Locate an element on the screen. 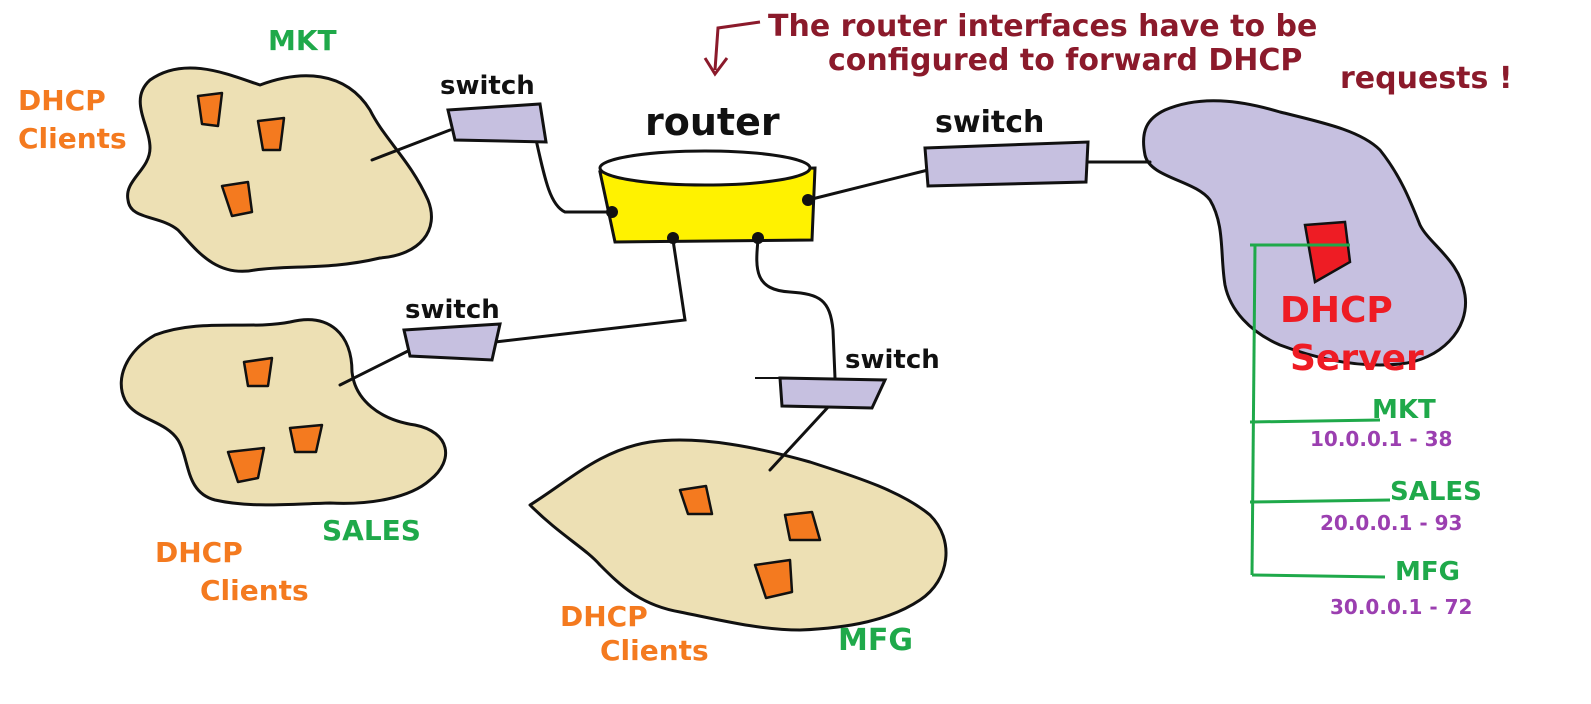  mkt-clients-line2: Clients is located at coordinates (72, 138).